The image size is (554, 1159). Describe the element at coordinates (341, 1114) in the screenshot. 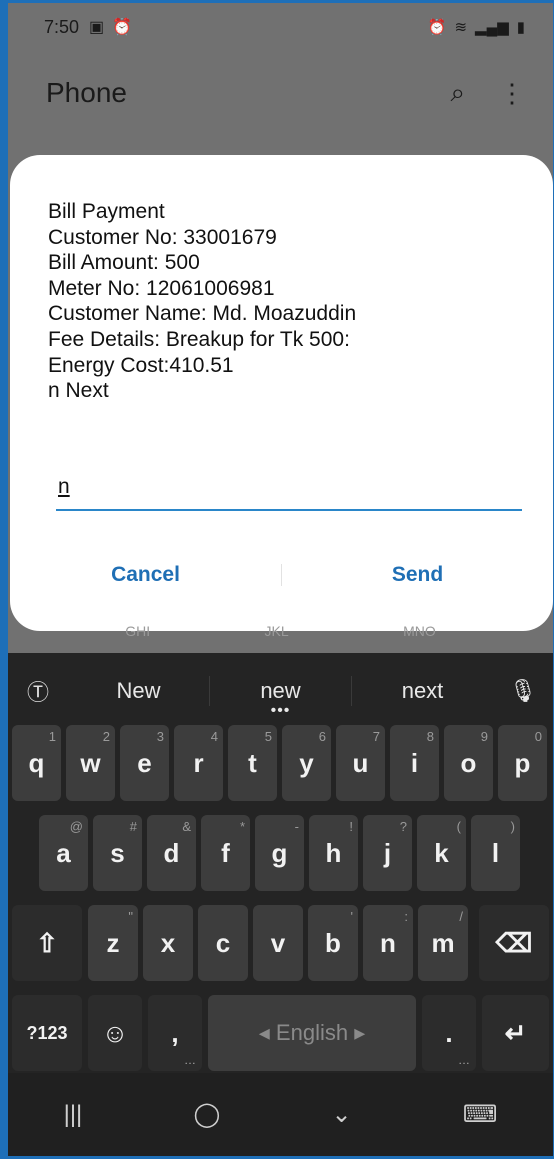

I see `back-icon: ⌄` at that location.